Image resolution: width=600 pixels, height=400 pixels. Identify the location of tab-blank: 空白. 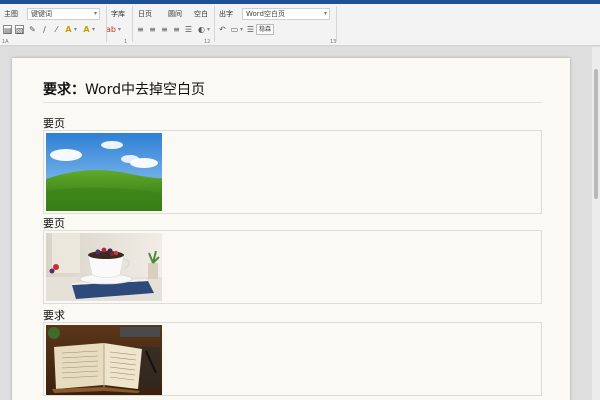
(201, 14).